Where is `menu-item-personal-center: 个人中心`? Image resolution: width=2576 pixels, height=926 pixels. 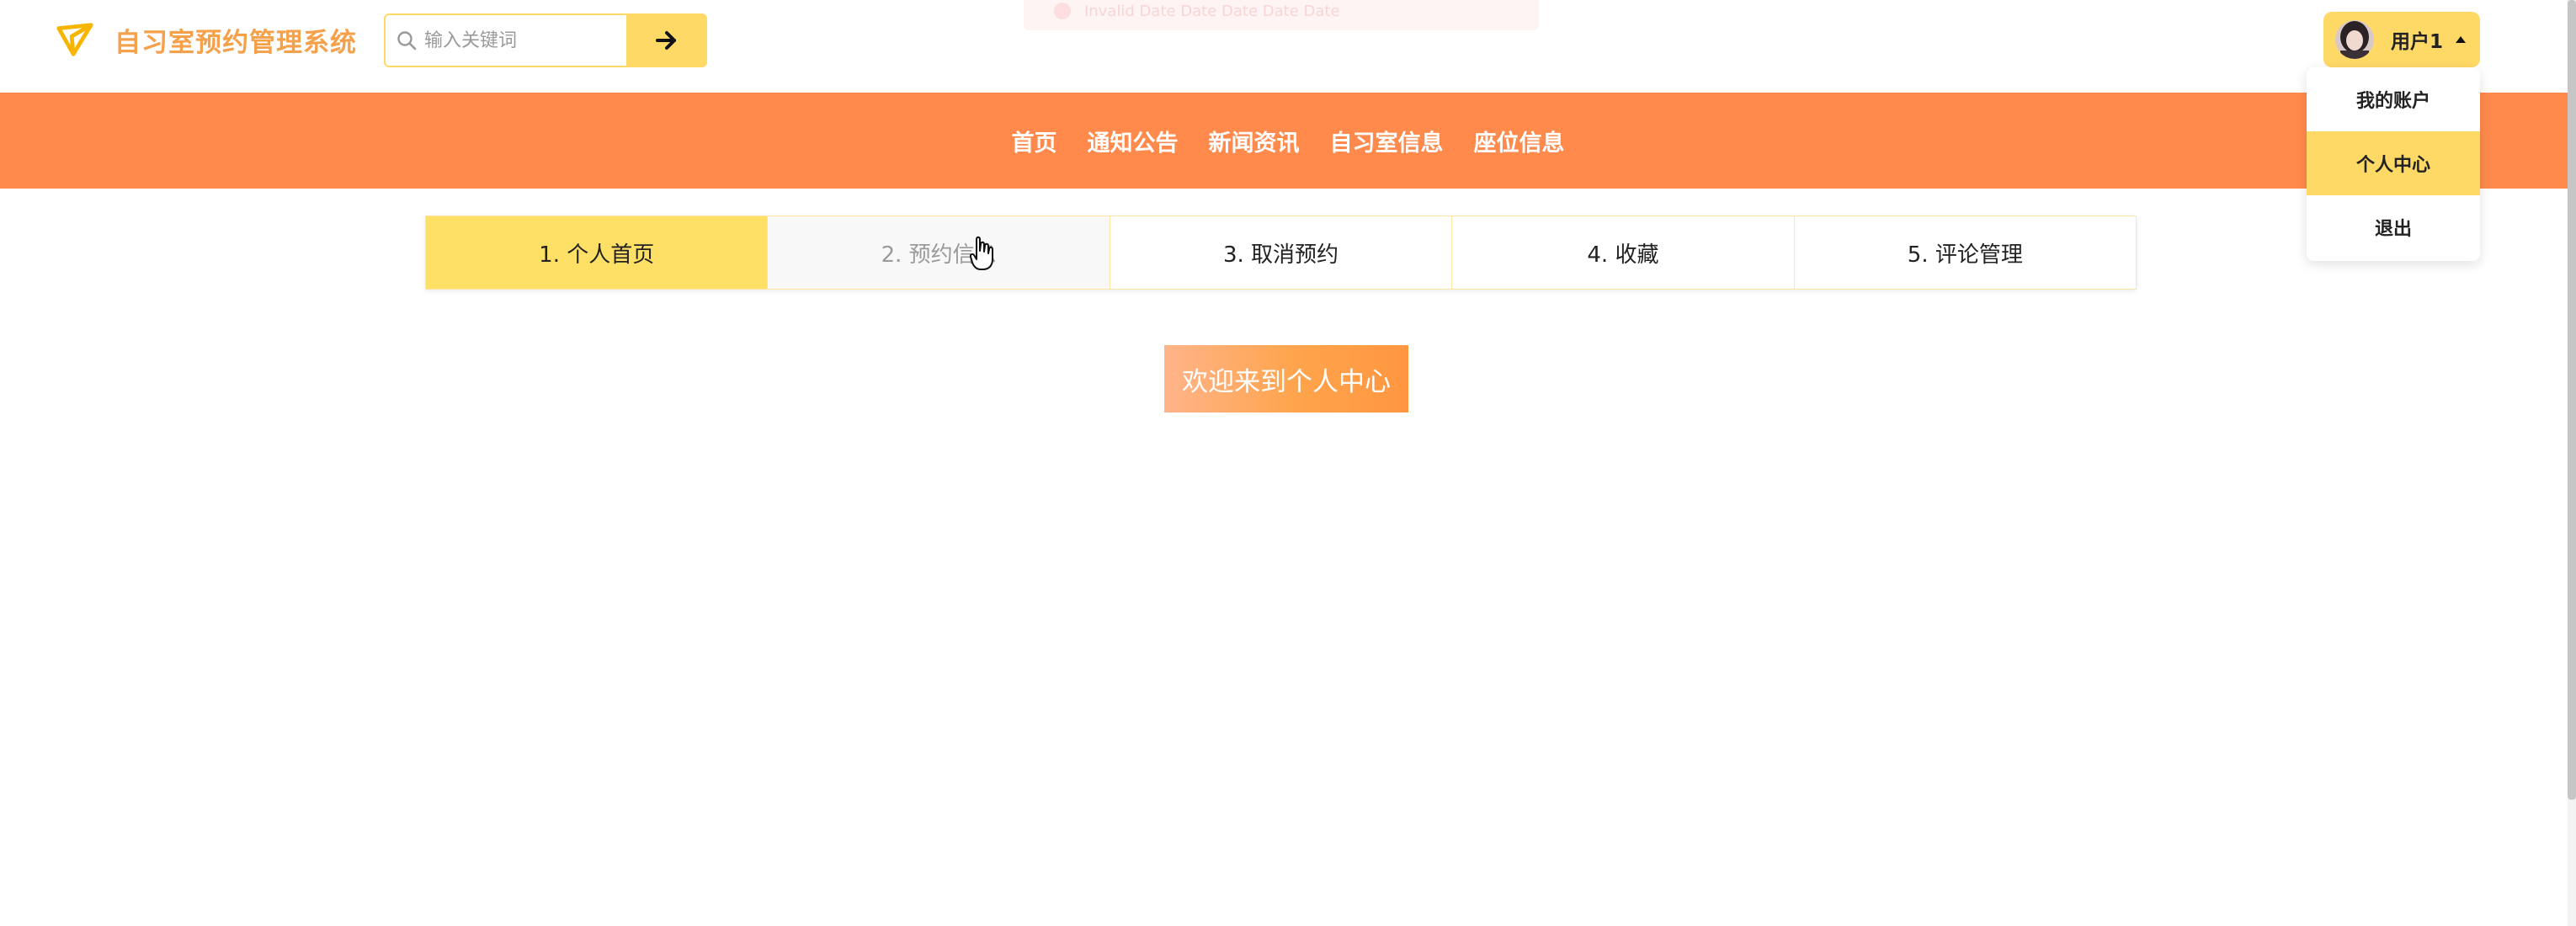
menu-item-personal-center: 个人中心 is located at coordinates (2393, 163).